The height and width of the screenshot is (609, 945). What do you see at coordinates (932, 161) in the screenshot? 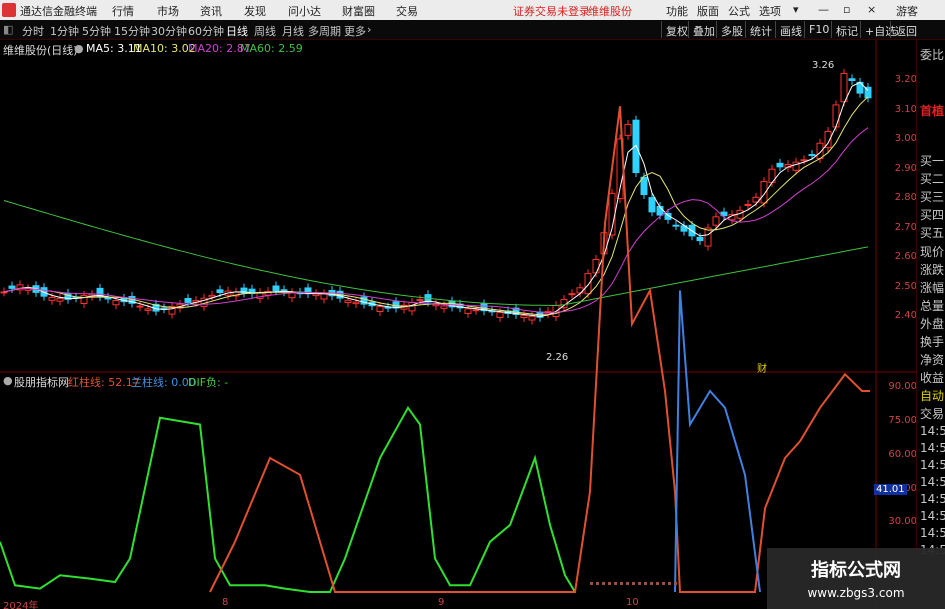
I see `rp-buy1: 买一` at bounding box center [932, 161].